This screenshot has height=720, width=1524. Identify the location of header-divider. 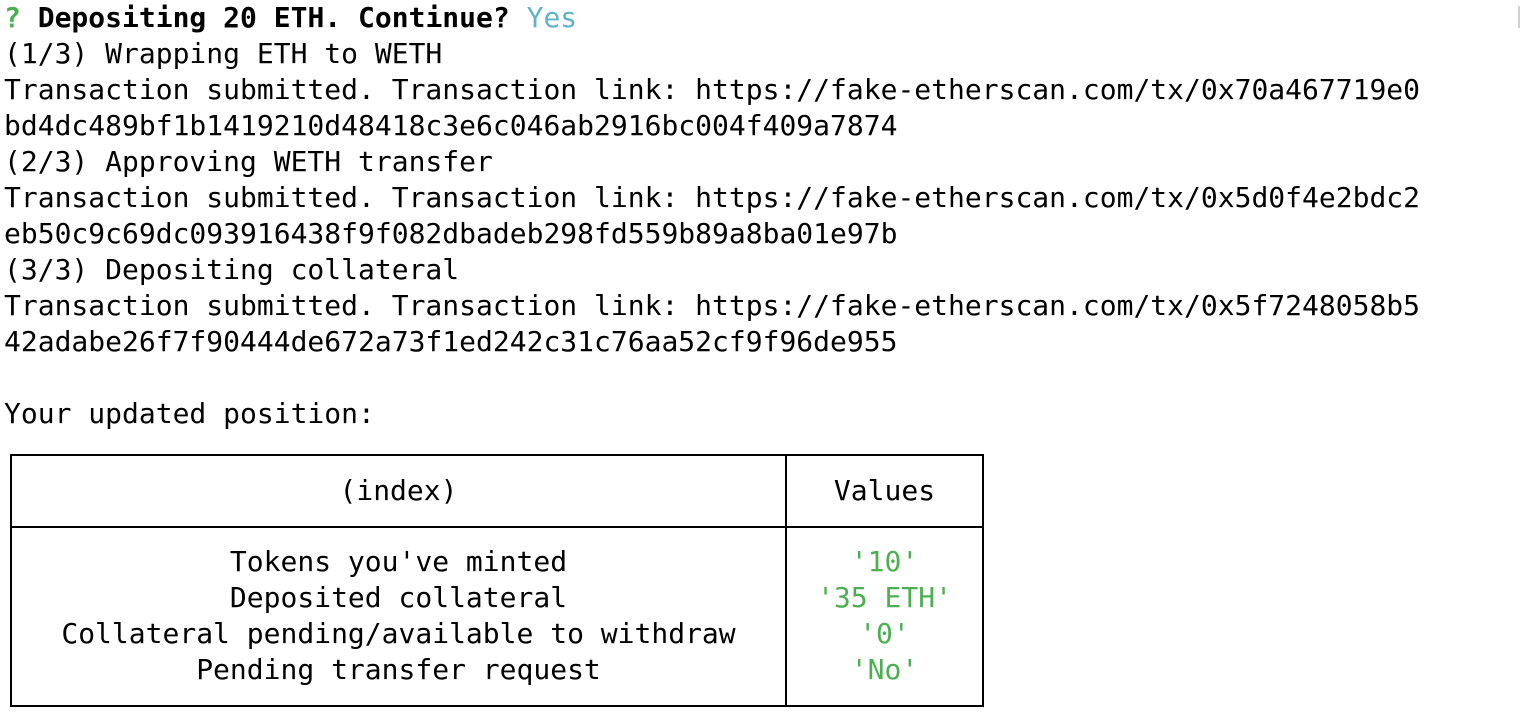
(497, 527).